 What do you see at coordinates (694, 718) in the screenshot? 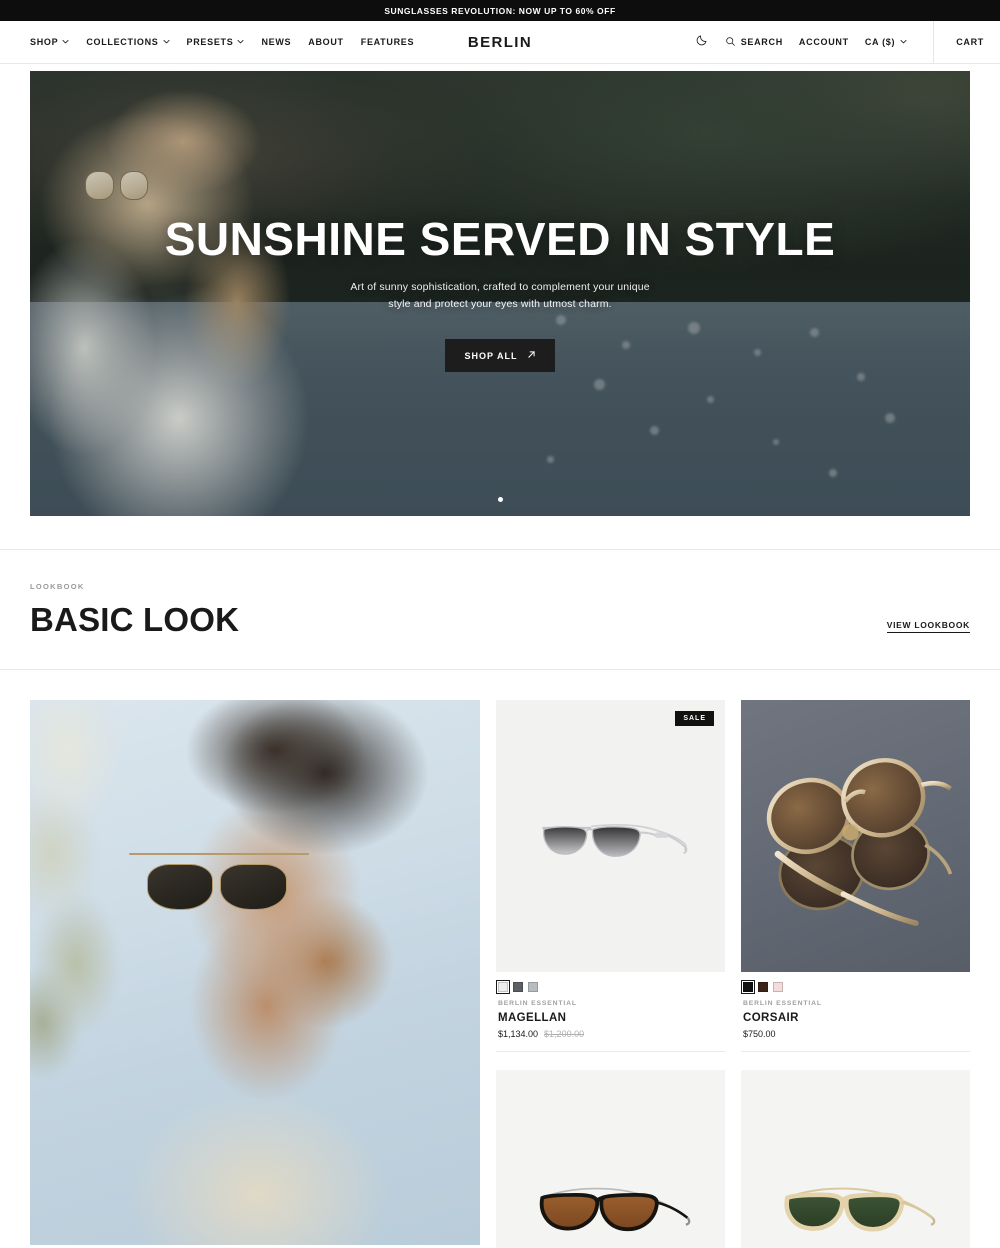
I see `status-badge: SALE` at bounding box center [694, 718].